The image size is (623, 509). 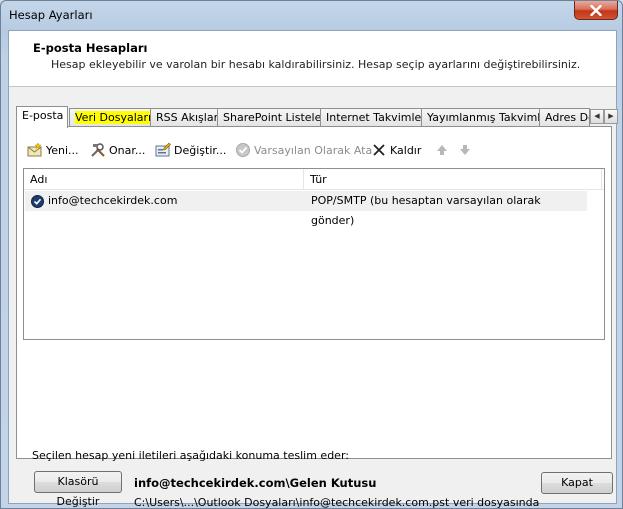 I want to click on tab-address-books: Adres De, so click(x=564, y=117).